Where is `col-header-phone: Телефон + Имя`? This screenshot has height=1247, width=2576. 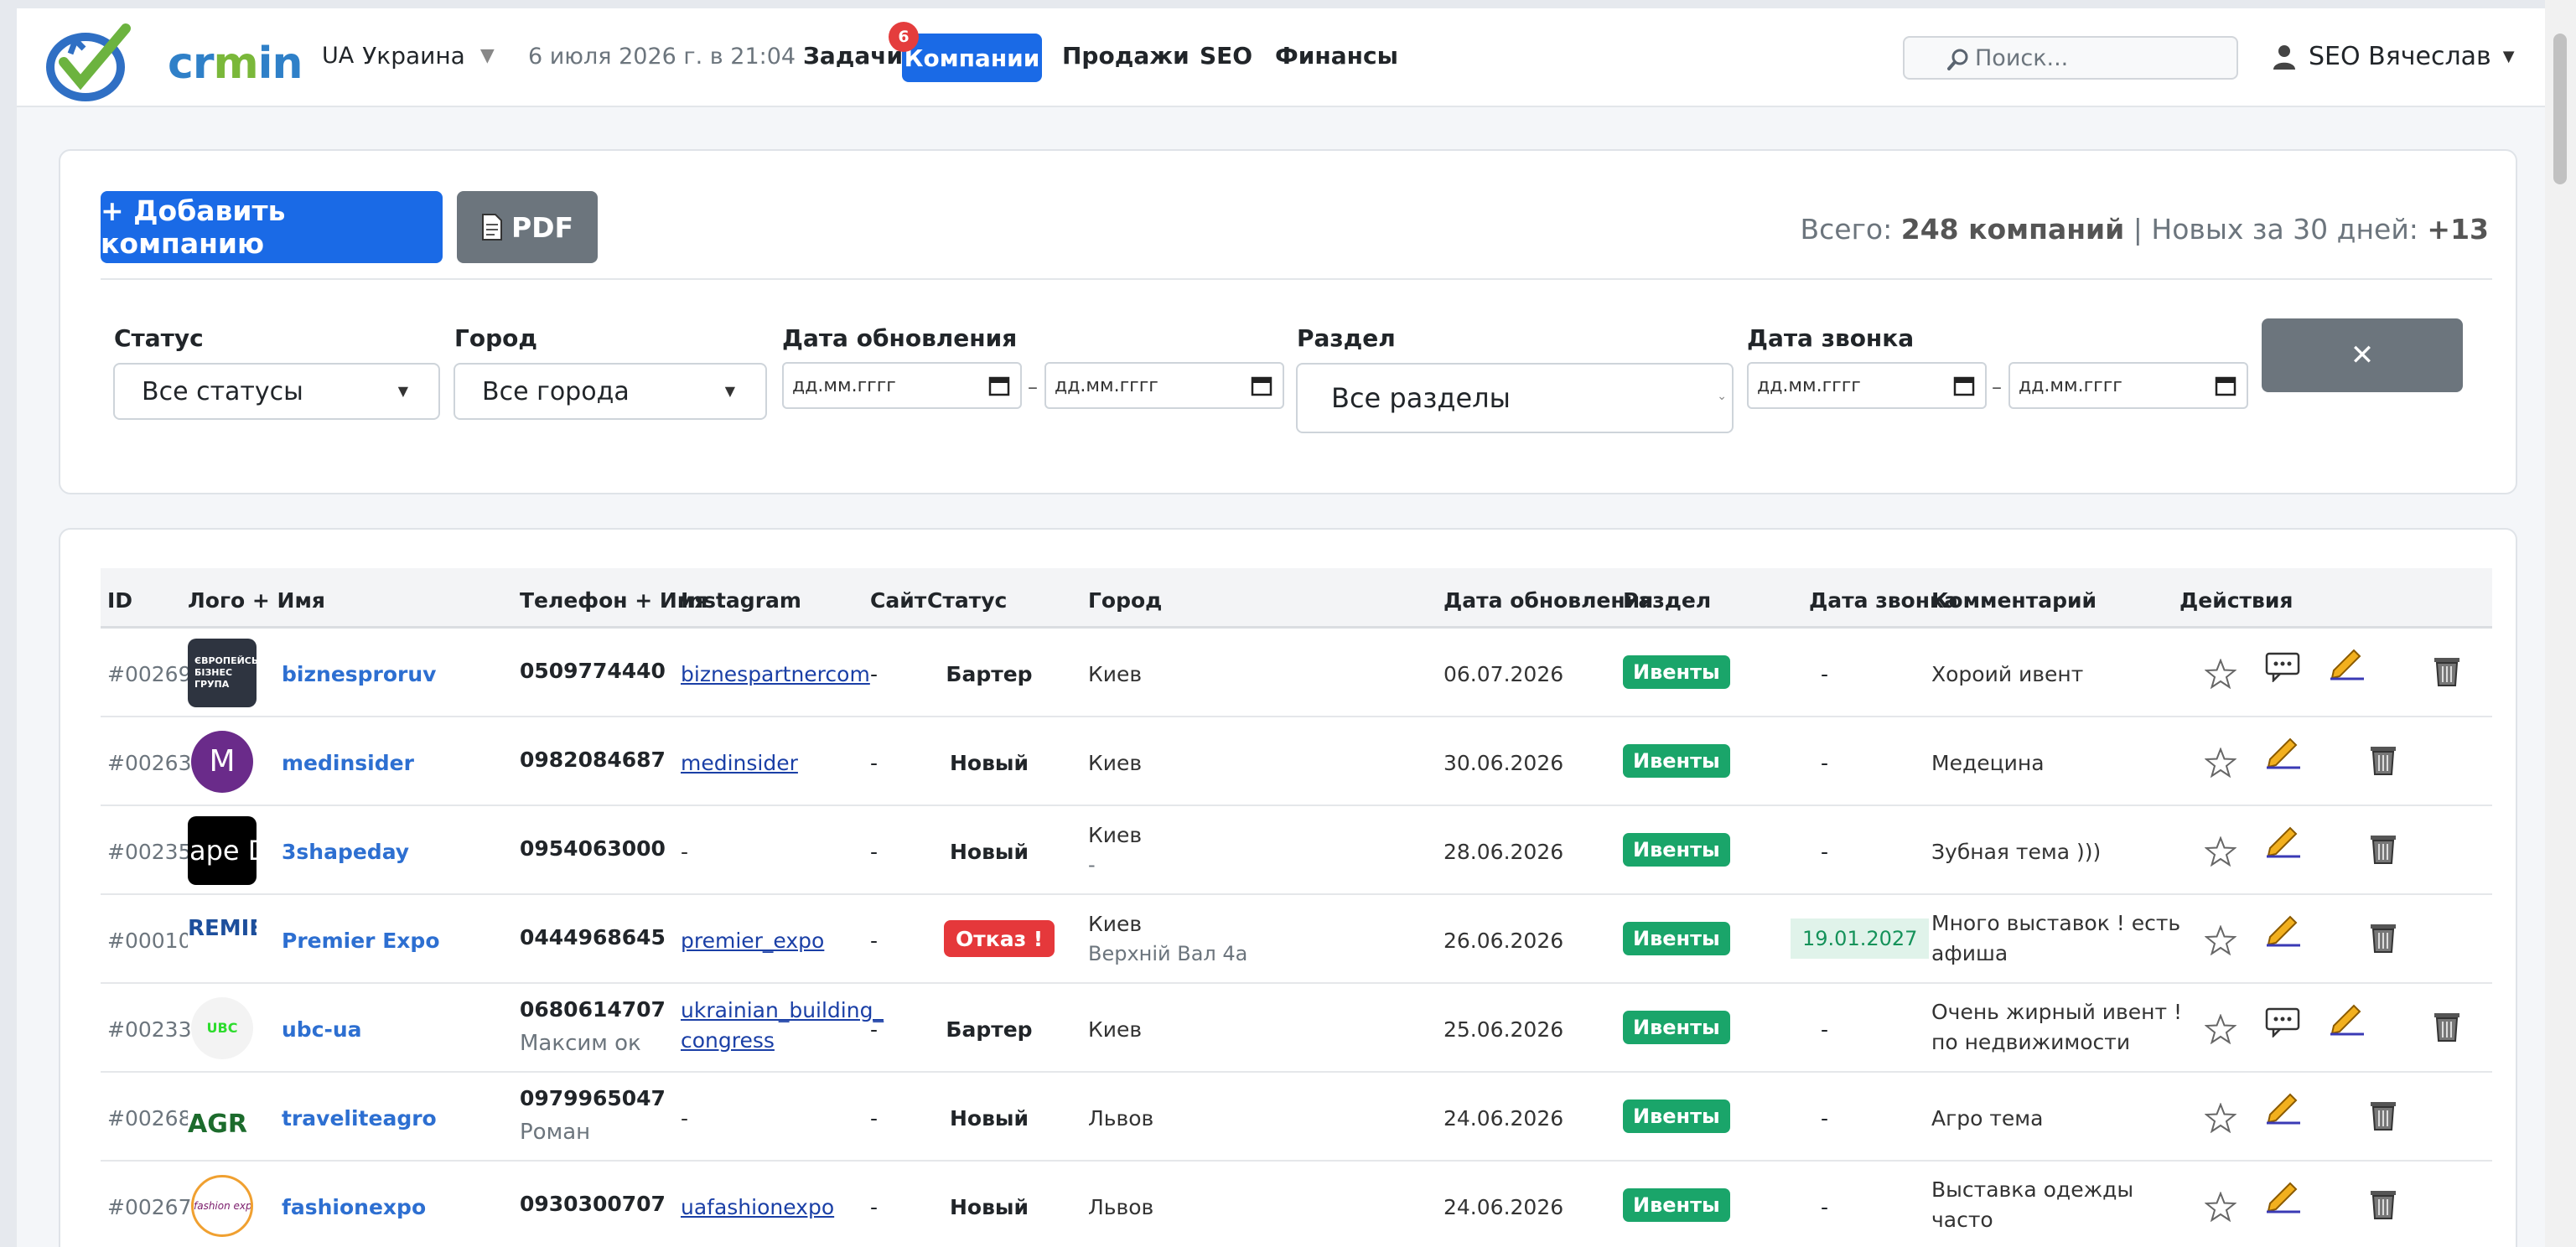
col-header-phone: Телефон + Имя is located at coordinates (613, 600).